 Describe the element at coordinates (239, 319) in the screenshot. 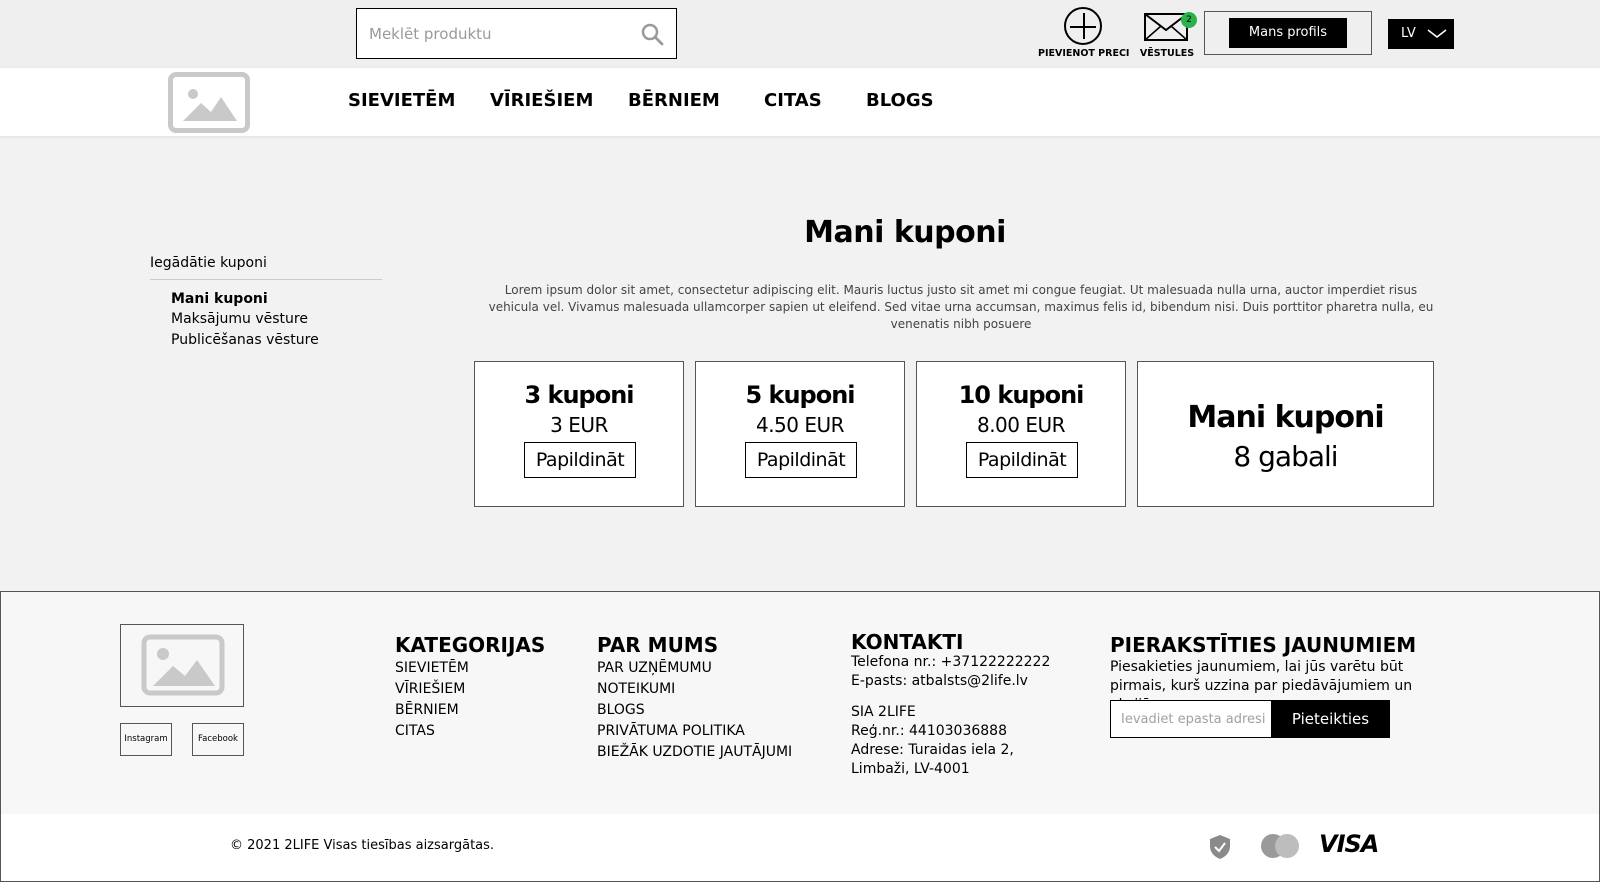

I see `sidebar-item-payment-history: Maksājumu vēsture` at that location.